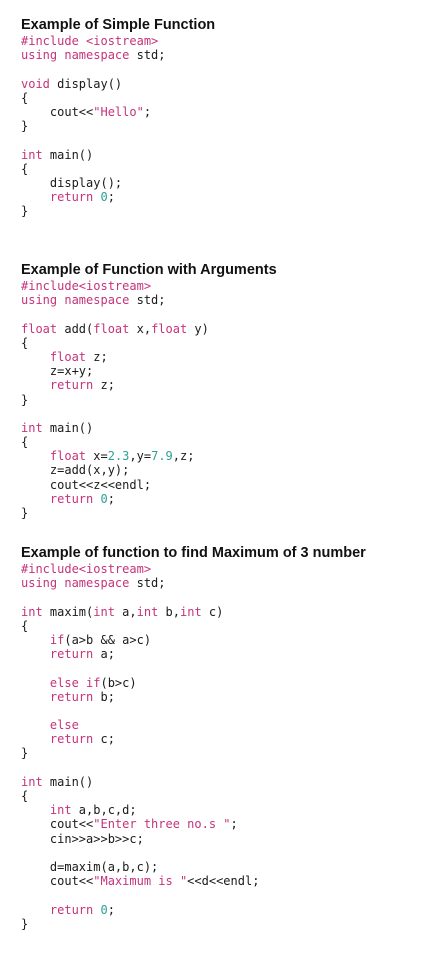 Image resolution: width=431 pixels, height=956 pixels. What do you see at coordinates (221, 683) in the screenshot?
I see `code-line: else if(b>c)` at bounding box center [221, 683].